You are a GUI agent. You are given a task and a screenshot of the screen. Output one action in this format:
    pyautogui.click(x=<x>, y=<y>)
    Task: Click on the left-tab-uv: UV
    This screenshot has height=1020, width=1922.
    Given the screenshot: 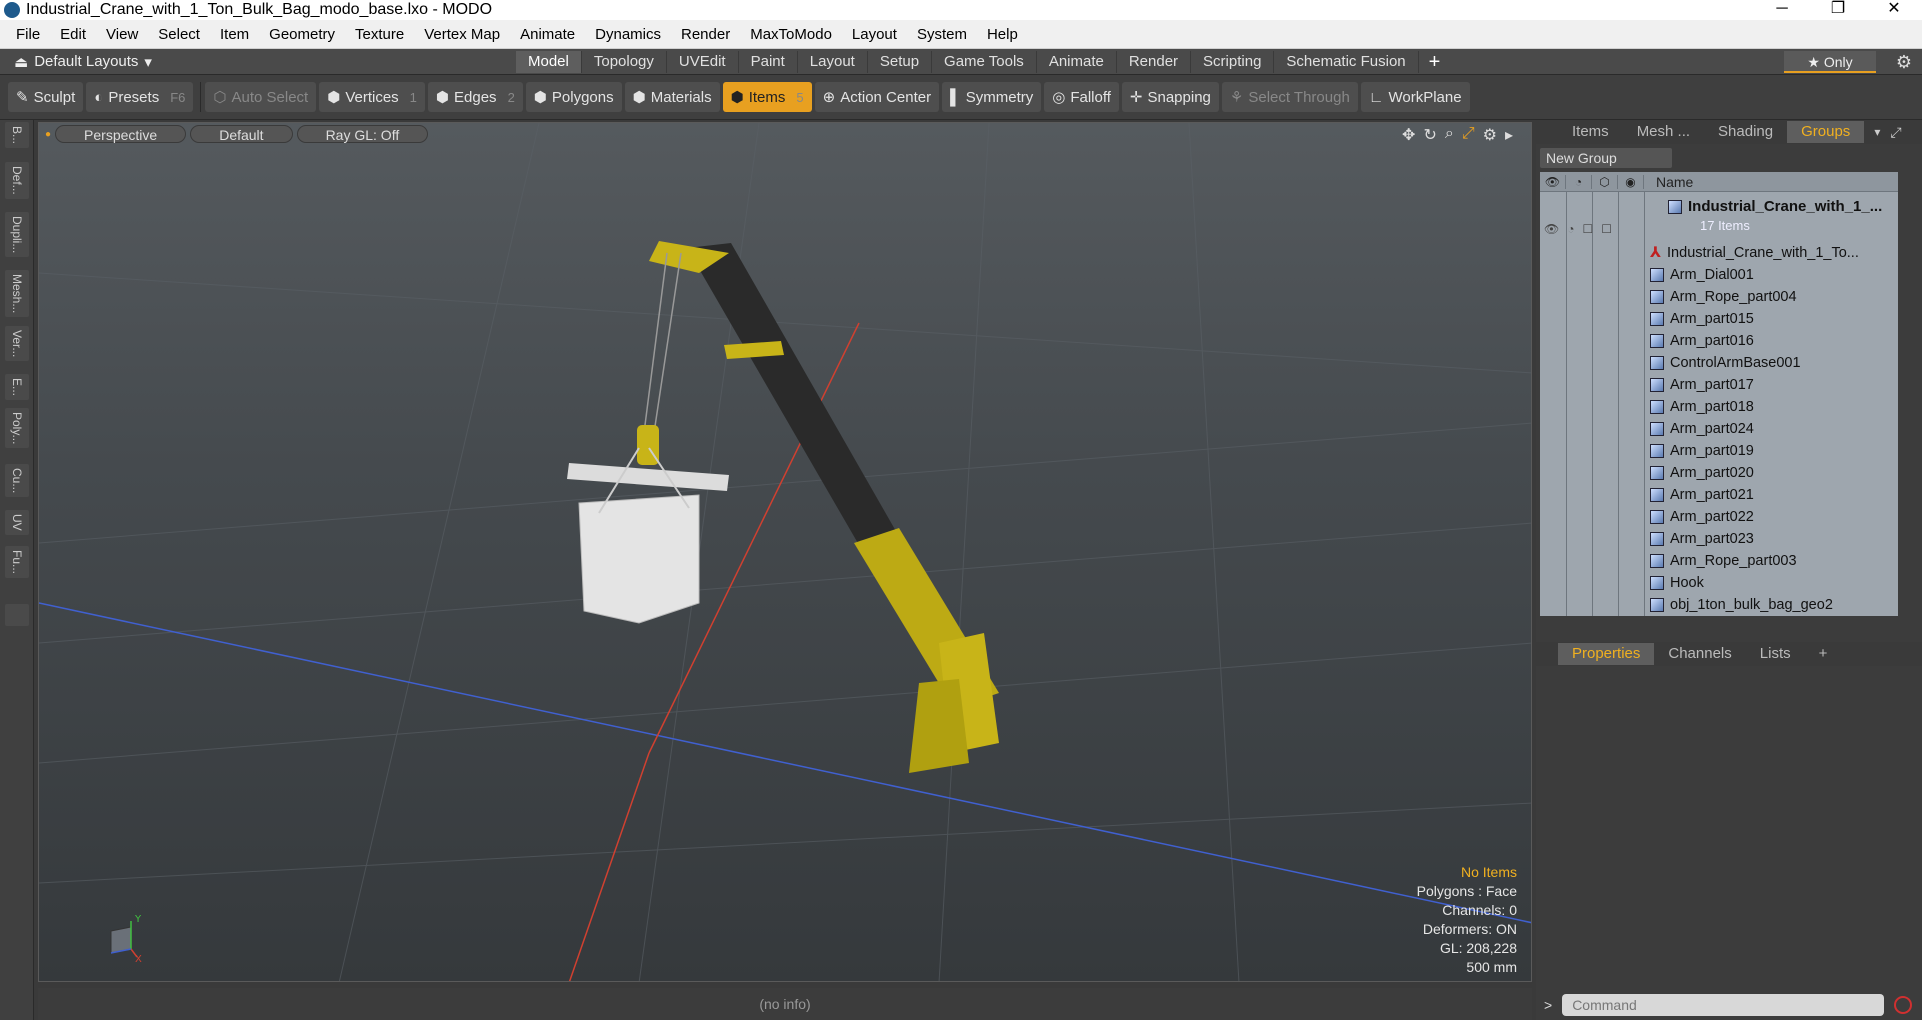 What is the action you would take?
    pyautogui.click(x=17, y=522)
    